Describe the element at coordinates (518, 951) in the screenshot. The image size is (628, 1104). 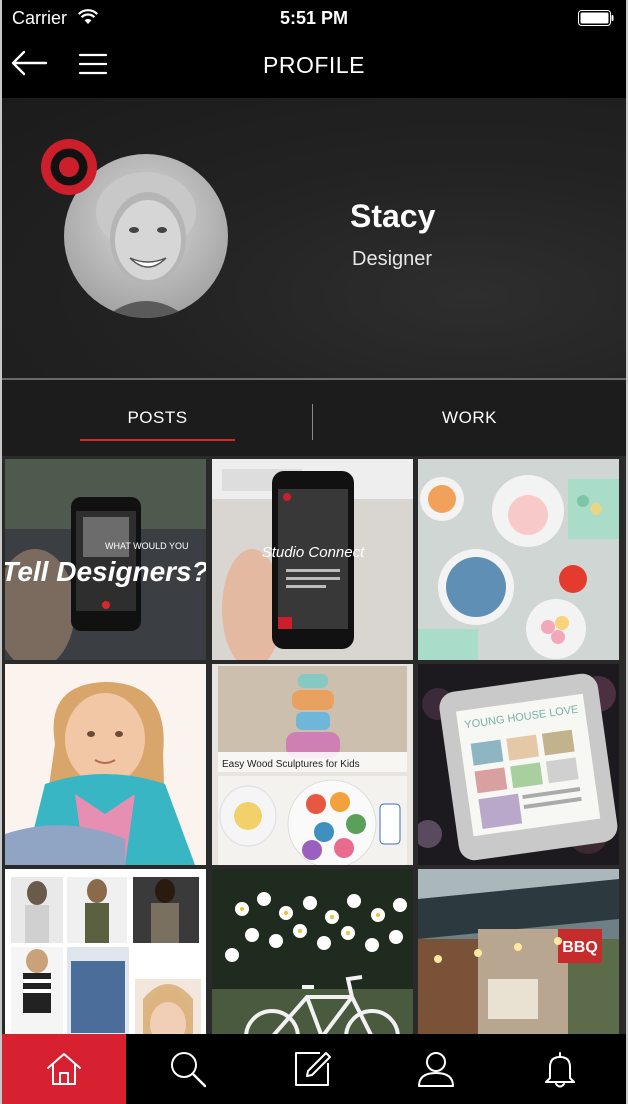
I see `post-tile: BBQ` at that location.